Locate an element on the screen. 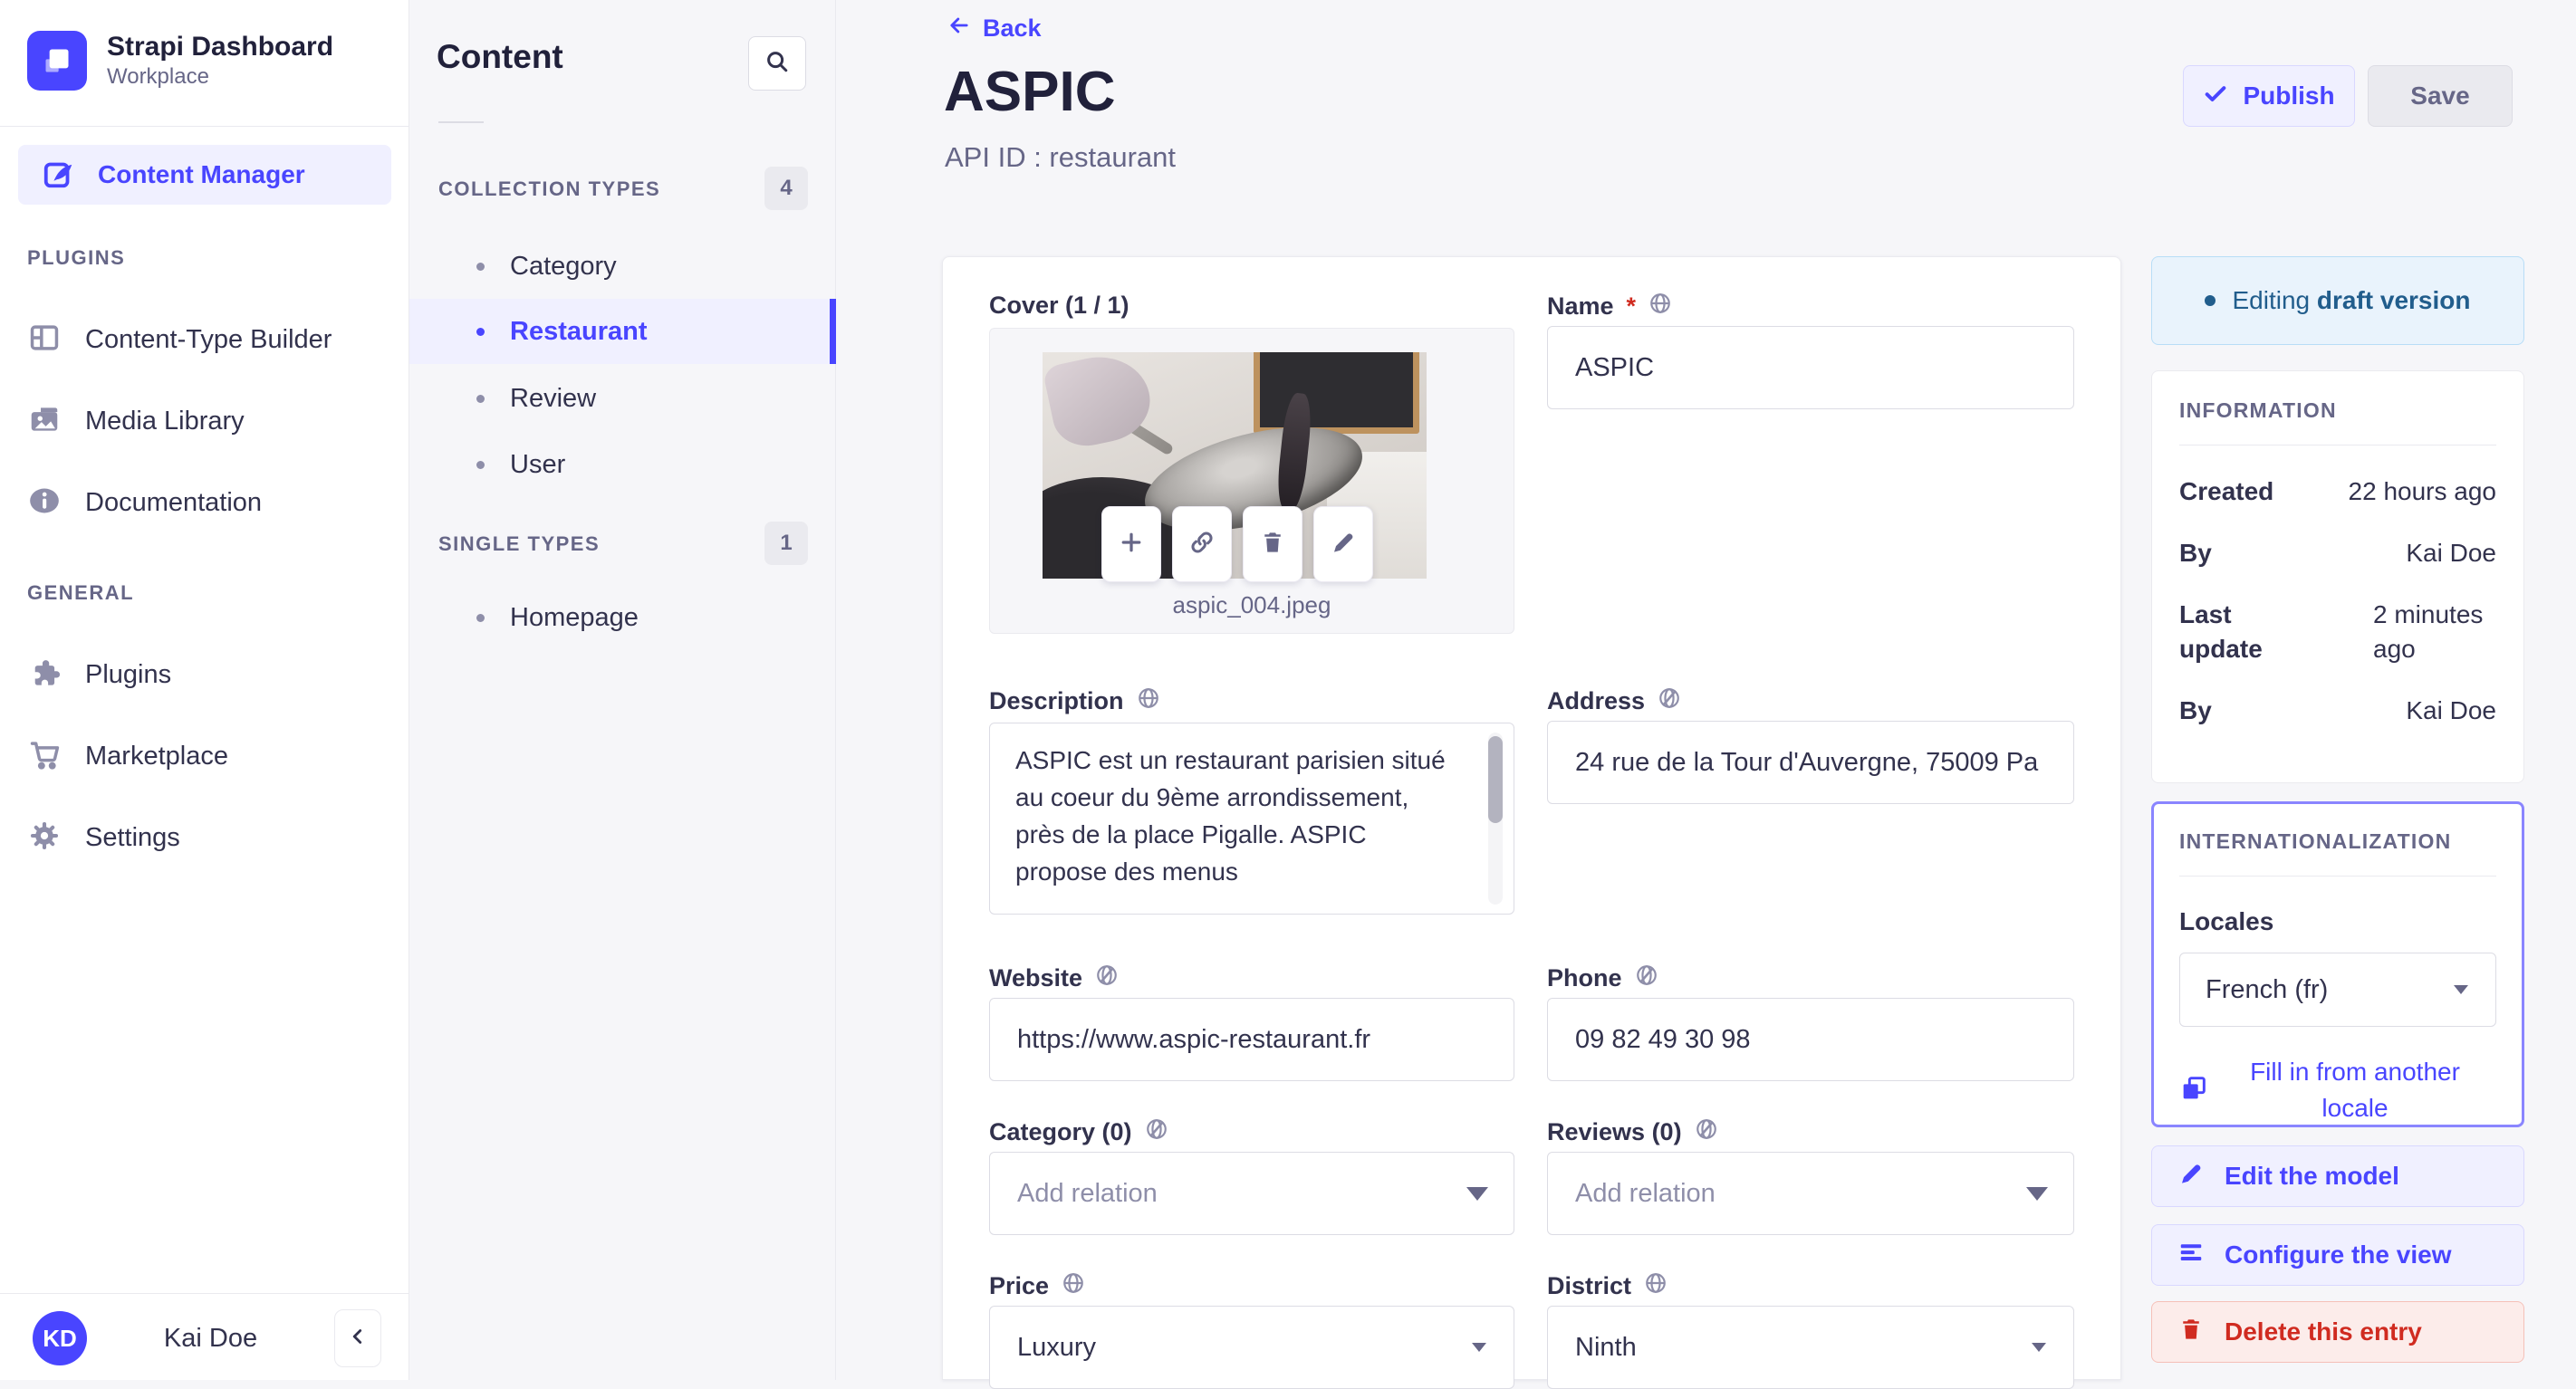 The width and height of the screenshot is (2576, 1389). info-row-created-by: By Kai Doe is located at coordinates (2337, 553).